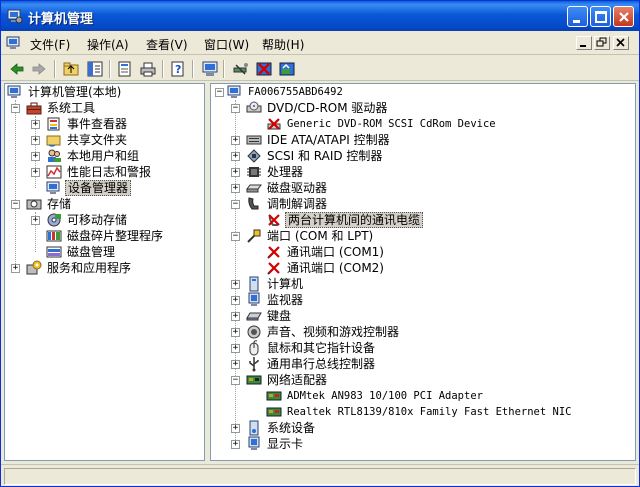 The height and width of the screenshot is (487, 640). What do you see at coordinates (333, 332) in the screenshot?
I see `tree-label: 声音、视频和游戏控制器` at bounding box center [333, 332].